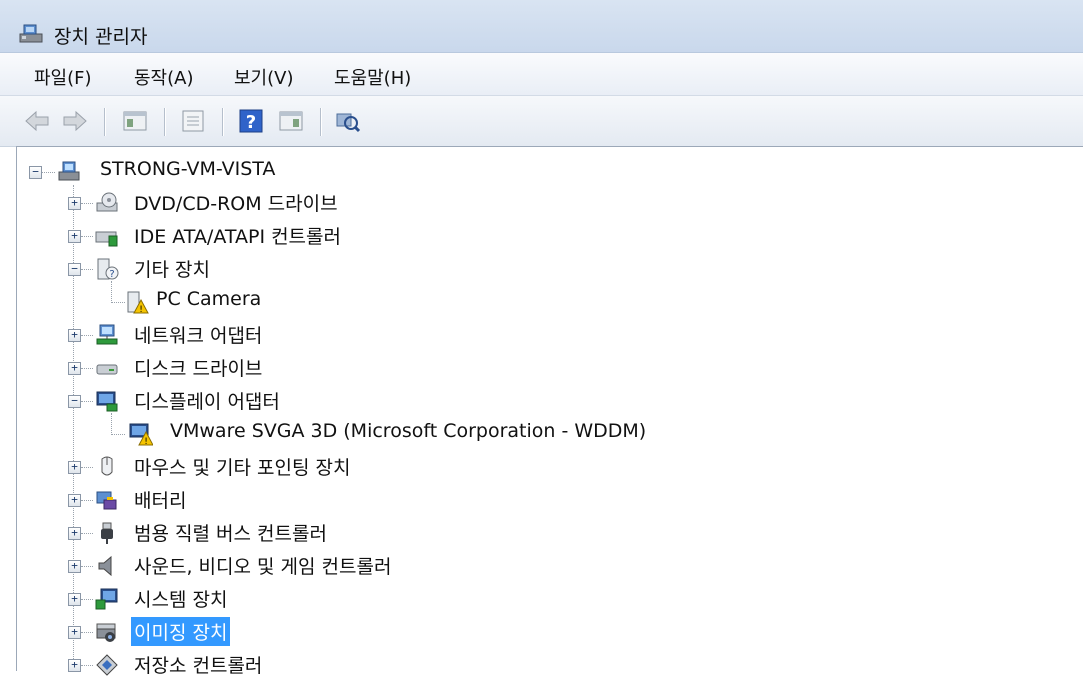  Describe the element at coordinates (106, 599) in the screenshot. I see `system-device-icon` at that location.